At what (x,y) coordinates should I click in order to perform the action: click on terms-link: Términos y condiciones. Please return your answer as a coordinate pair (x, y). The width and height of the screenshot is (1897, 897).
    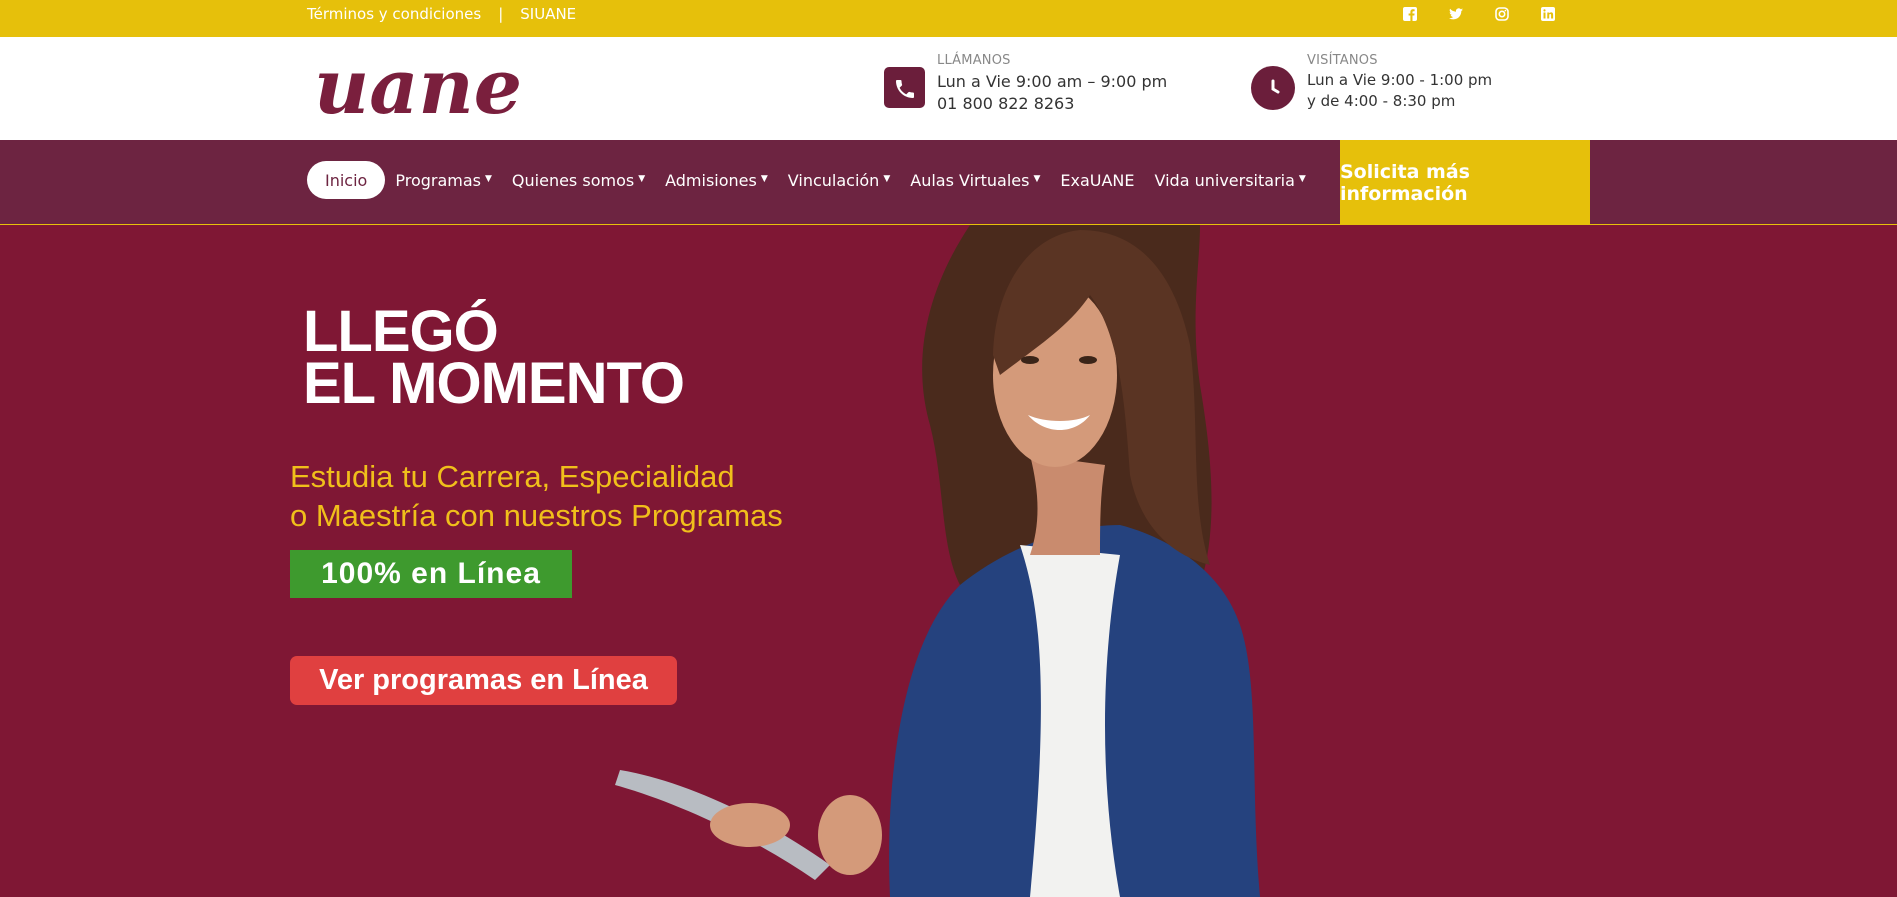
    Looking at the image, I should click on (394, 14).